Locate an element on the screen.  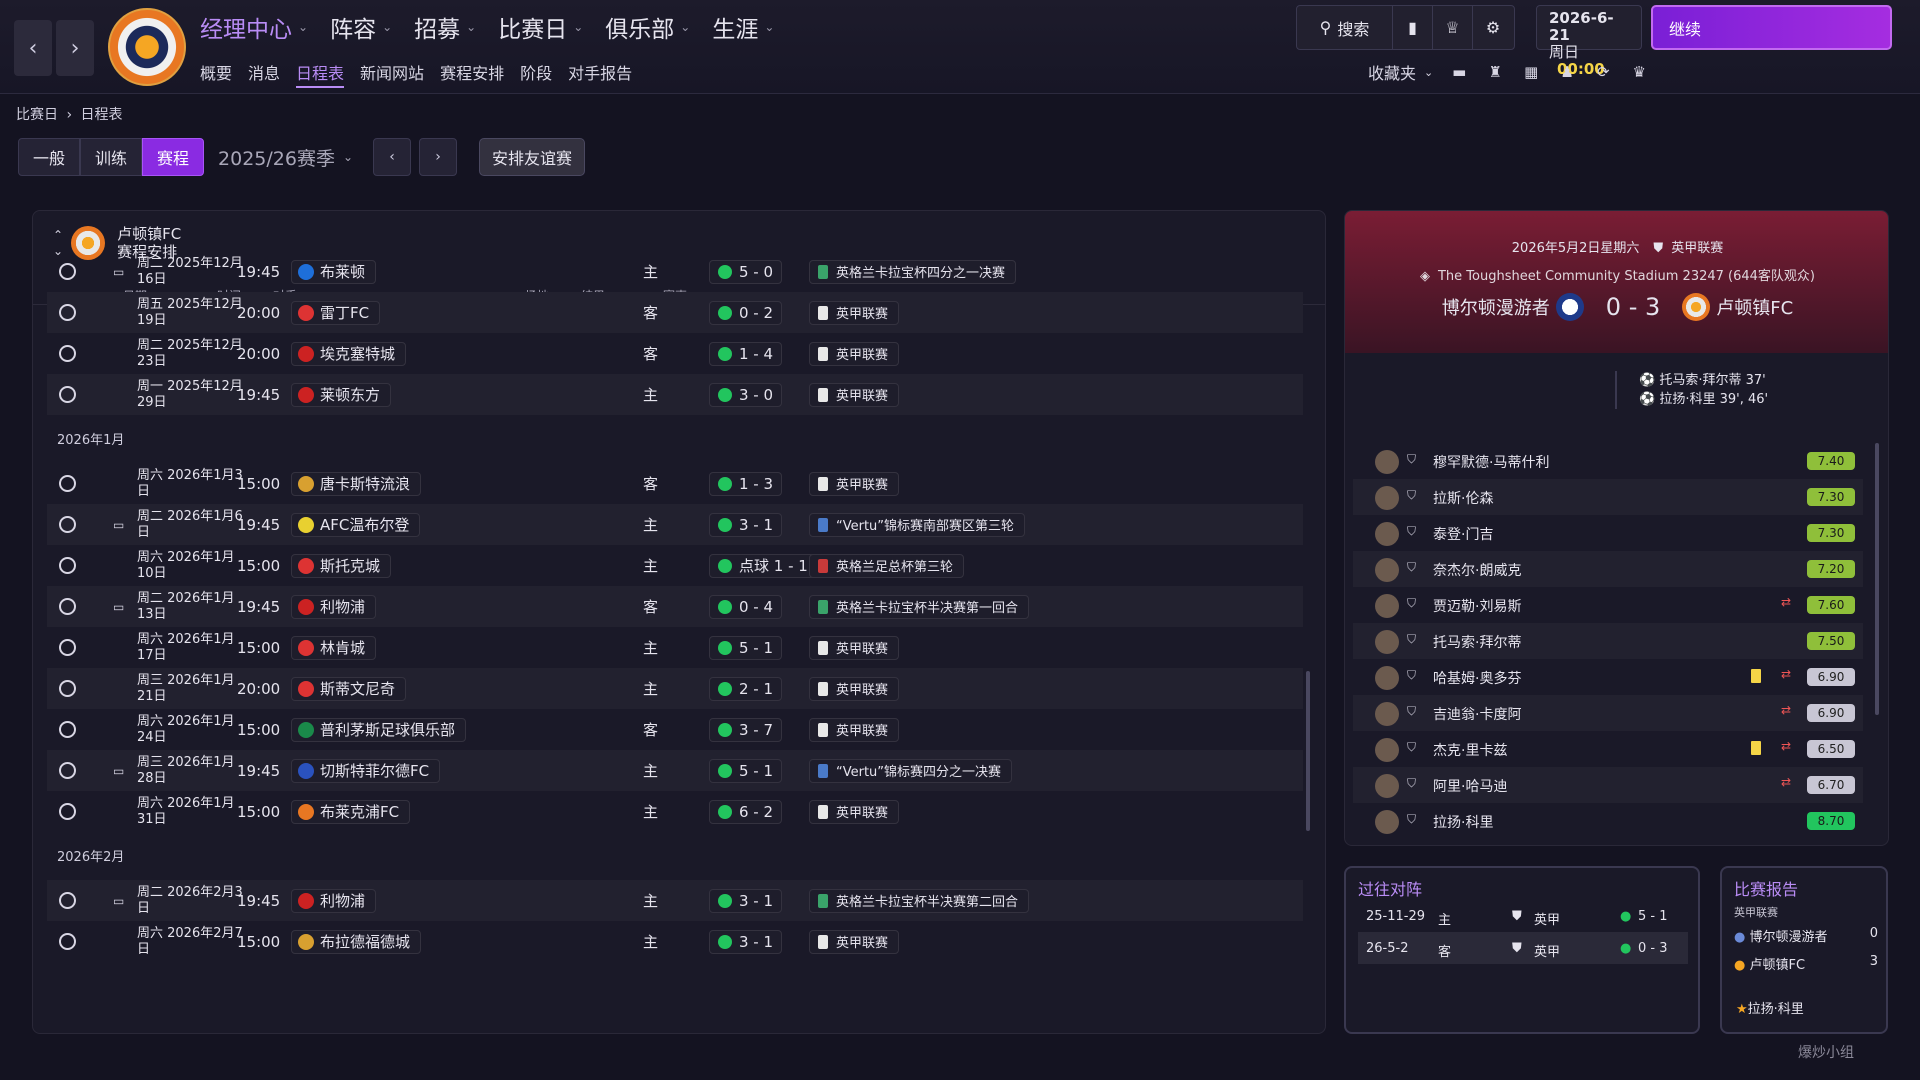
back-button: ‹ is located at coordinates (33, 48).